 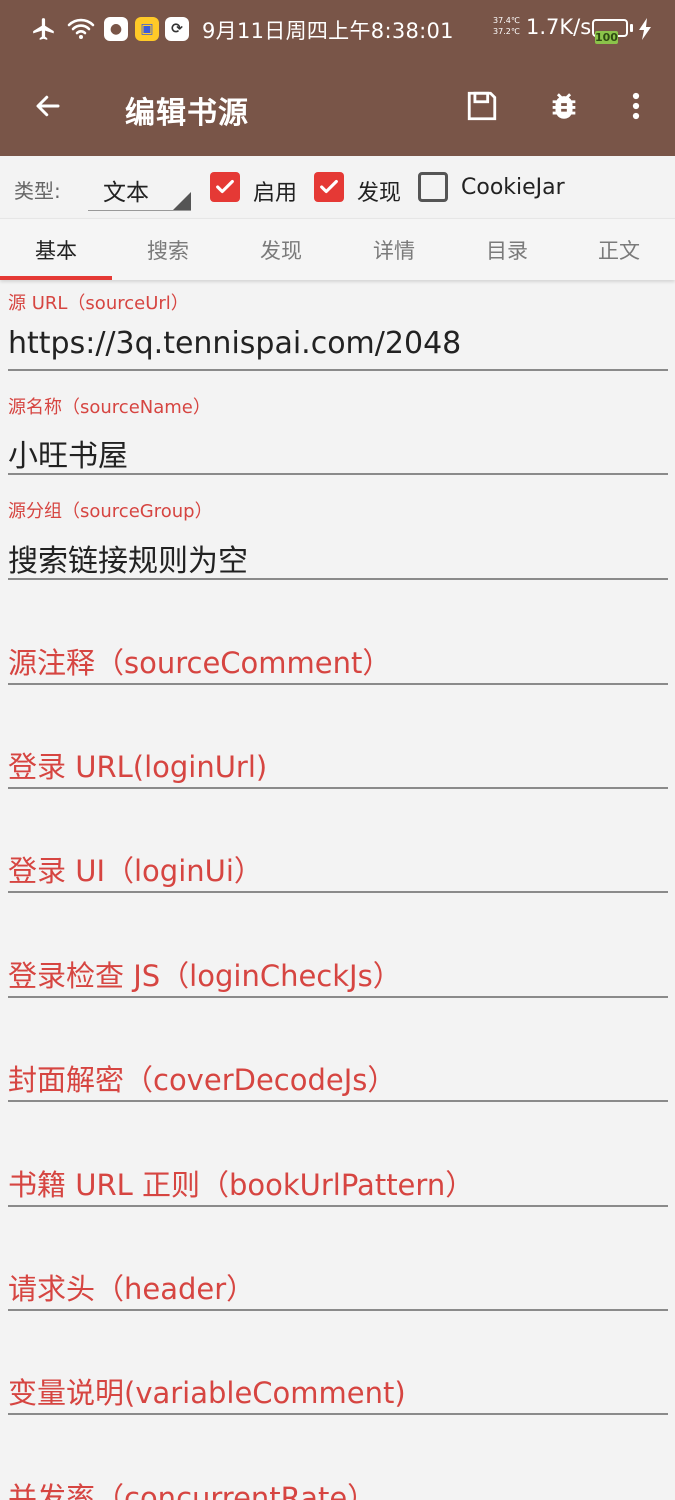 What do you see at coordinates (168, 250) in the screenshot?
I see `tab-search: 搜索` at bounding box center [168, 250].